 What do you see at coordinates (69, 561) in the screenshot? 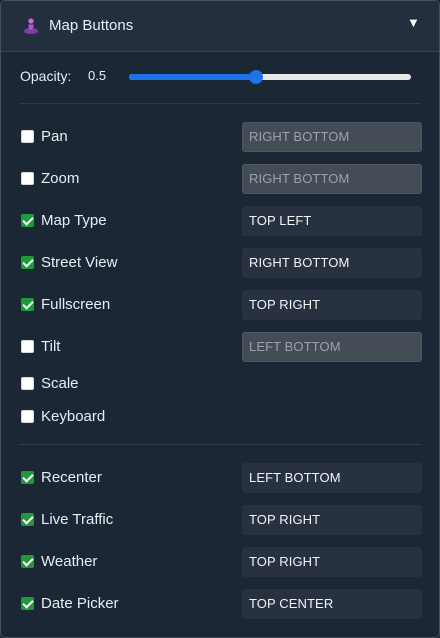
I see `weather-label: Weather` at bounding box center [69, 561].